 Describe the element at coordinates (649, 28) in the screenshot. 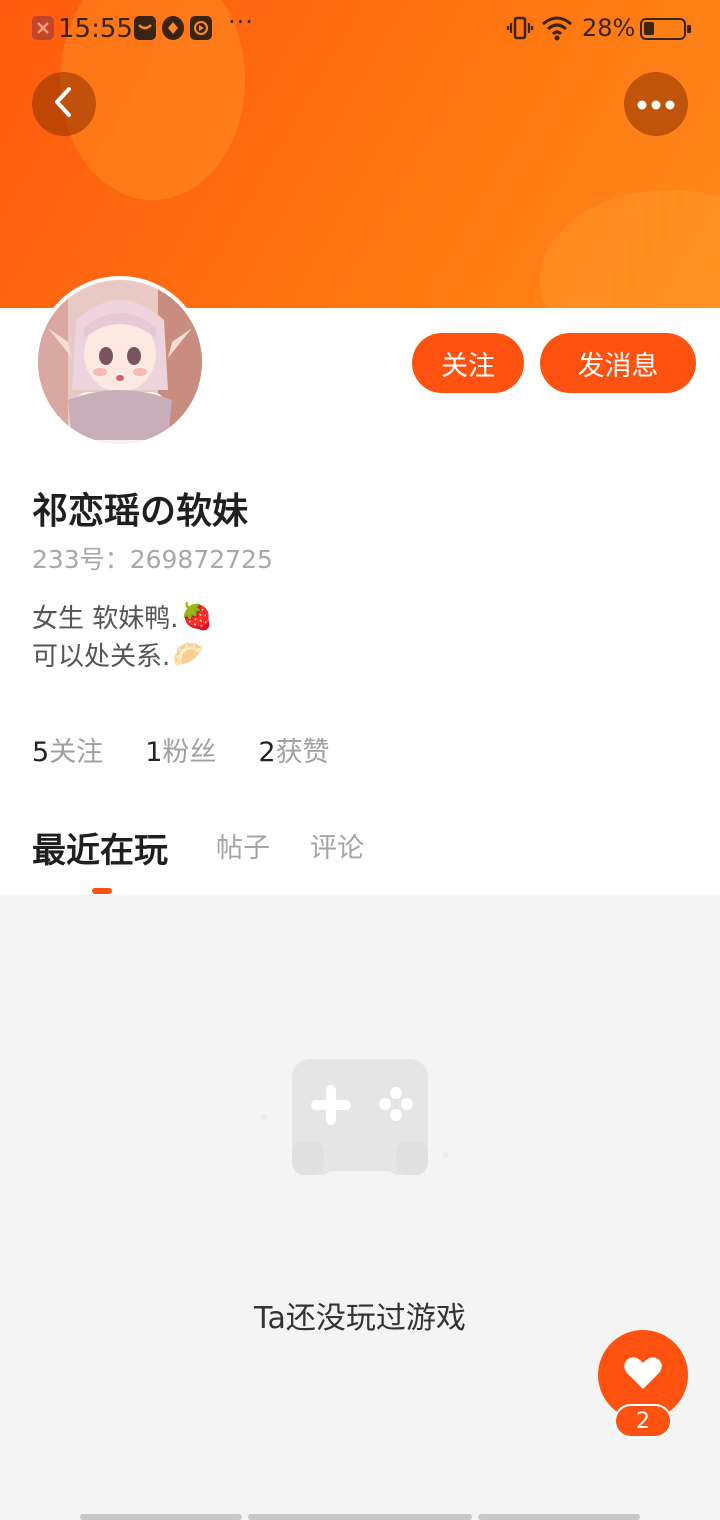

I see `battery-level` at that location.